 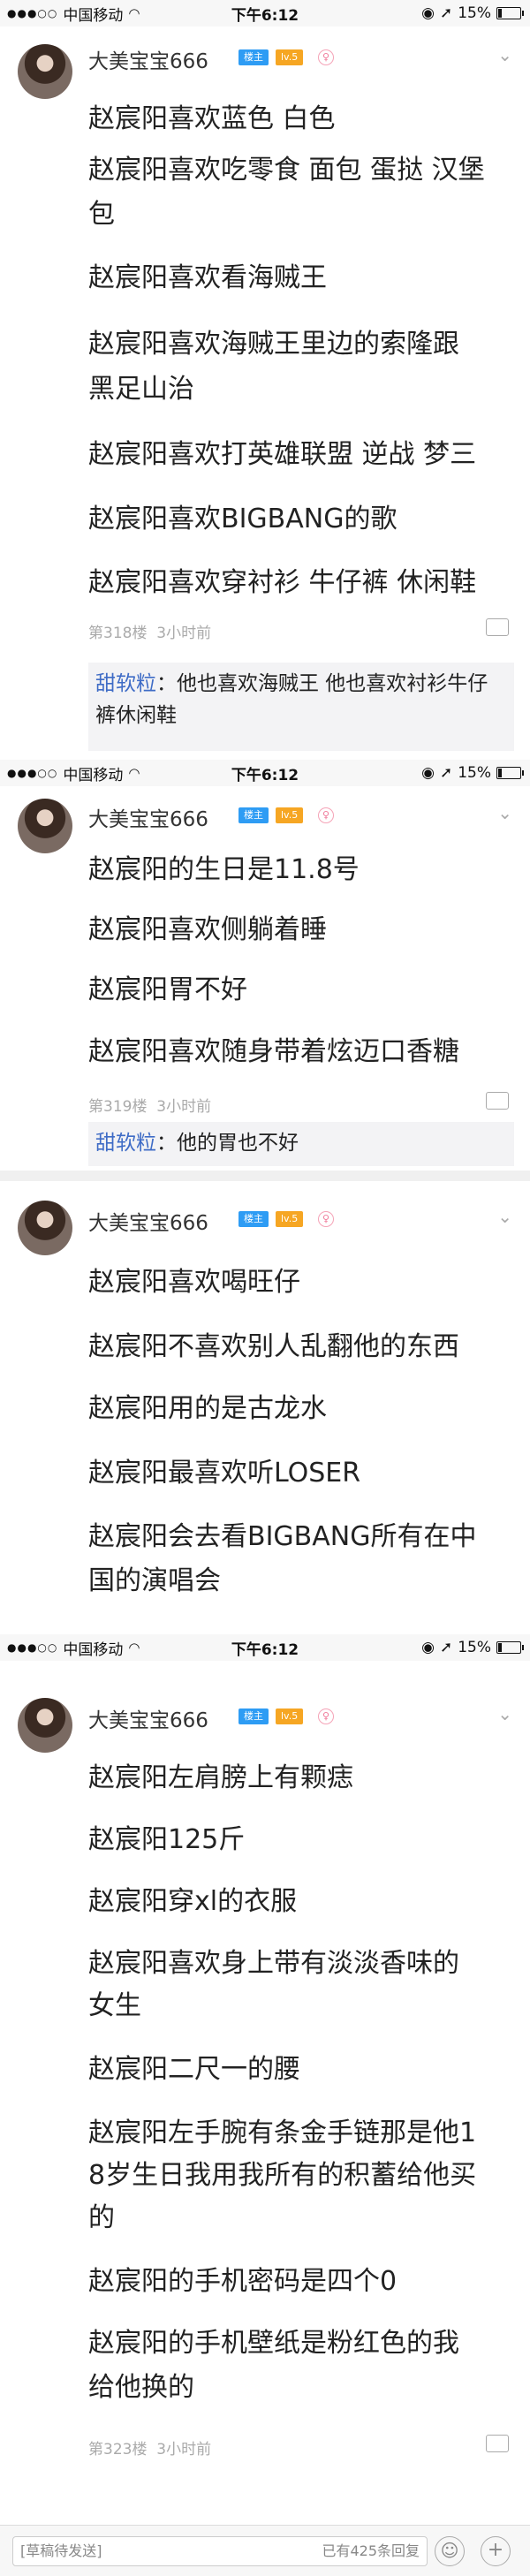 I want to click on post-meta: 第323楼 3小时前, so click(x=149, y=2448).